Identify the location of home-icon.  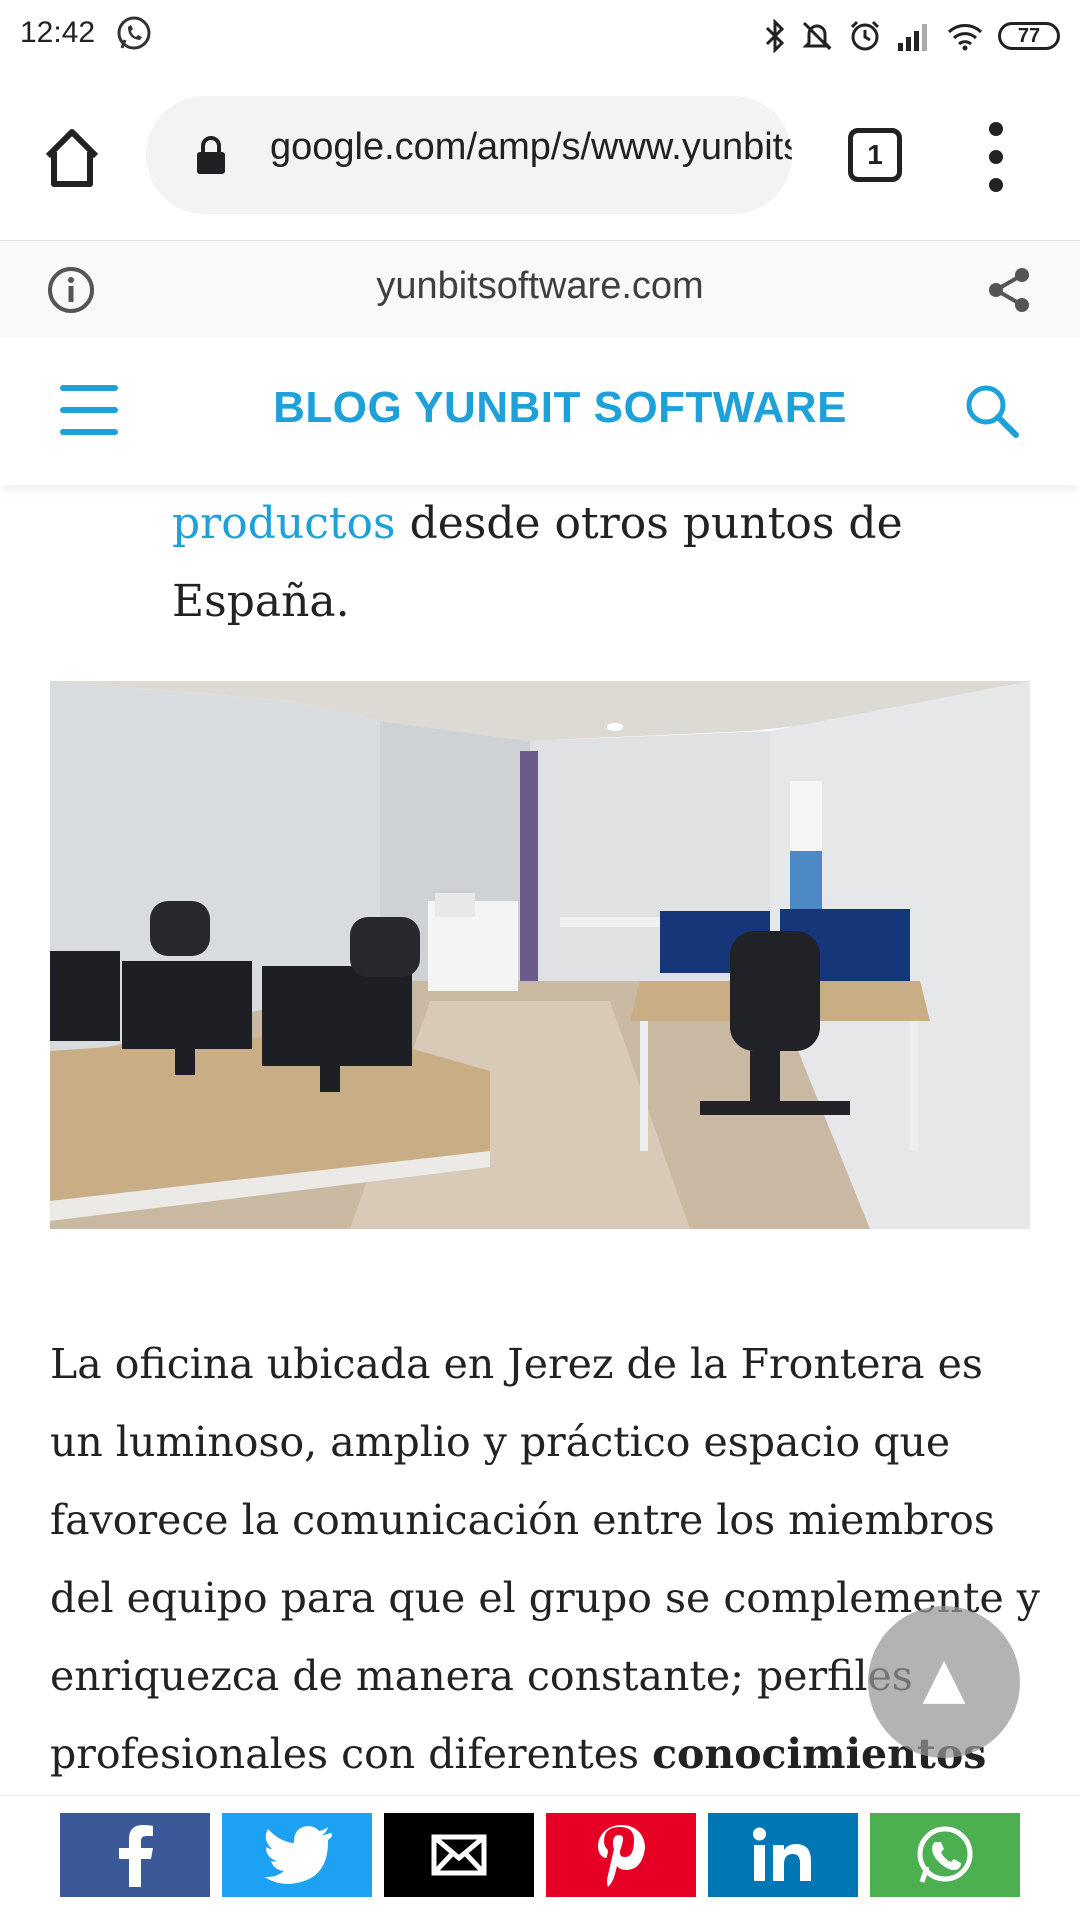
(72, 158).